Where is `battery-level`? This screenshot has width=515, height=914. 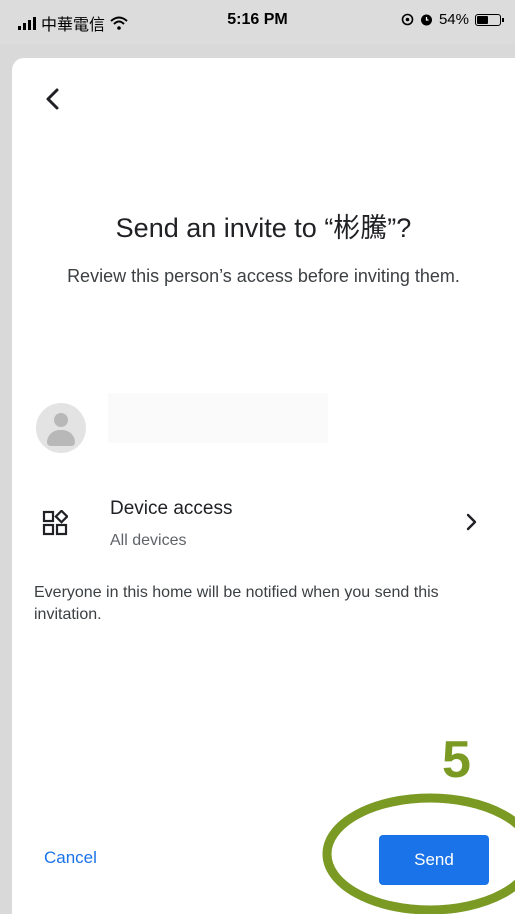 battery-level is located at coordinates (482, 19).